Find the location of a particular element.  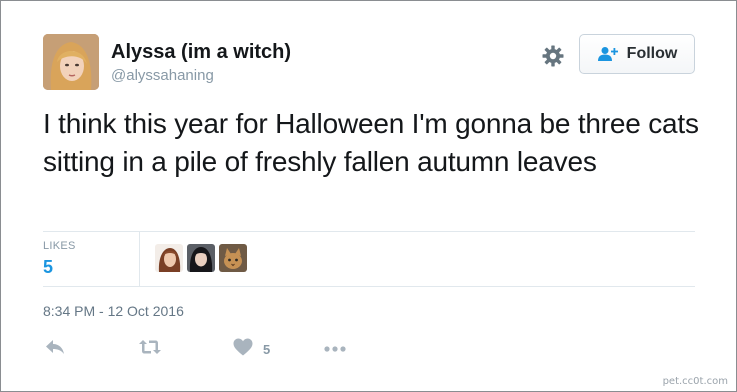

reply-button is located at coordinates (55, 349).